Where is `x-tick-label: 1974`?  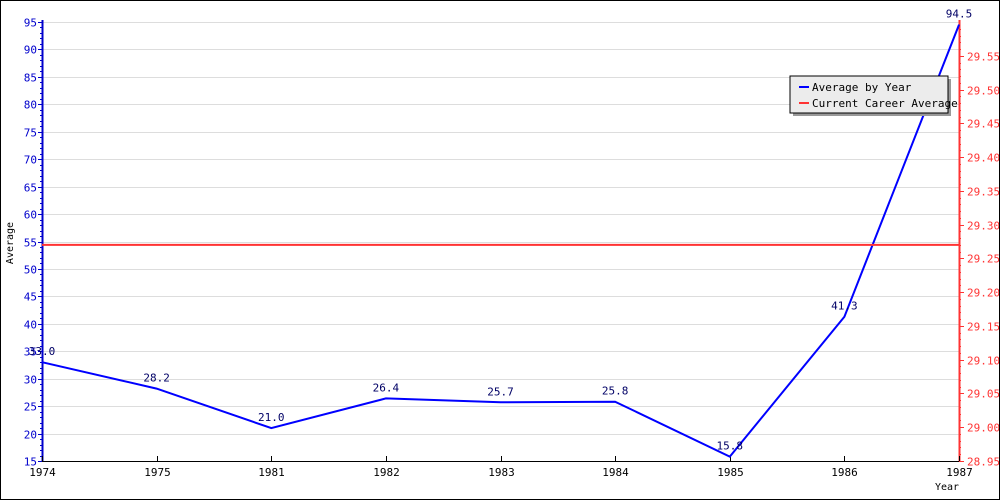 x-tick-label: 1974 is located at coordinates (42, 472).